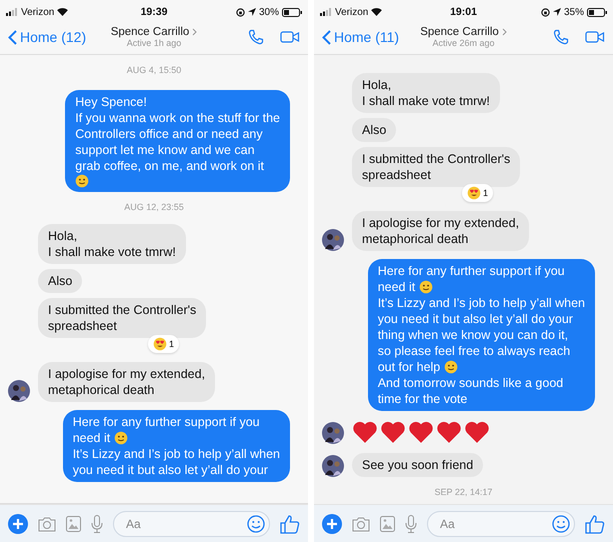 This screenshot has width=613, height=542. What do you see at coordinates (154, 207) in the screenshot?
I see `timestamp: AUG 12, 23:55` at bounding box center [154, 207].